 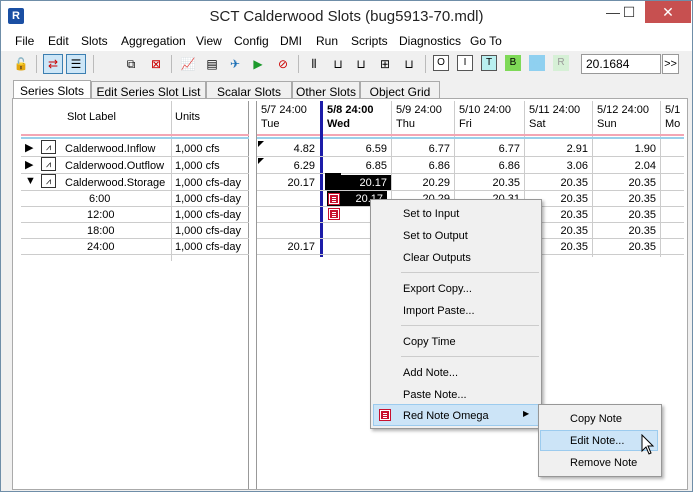 I want to click on grid-cell: 20.29, so click(x=436, y=183).